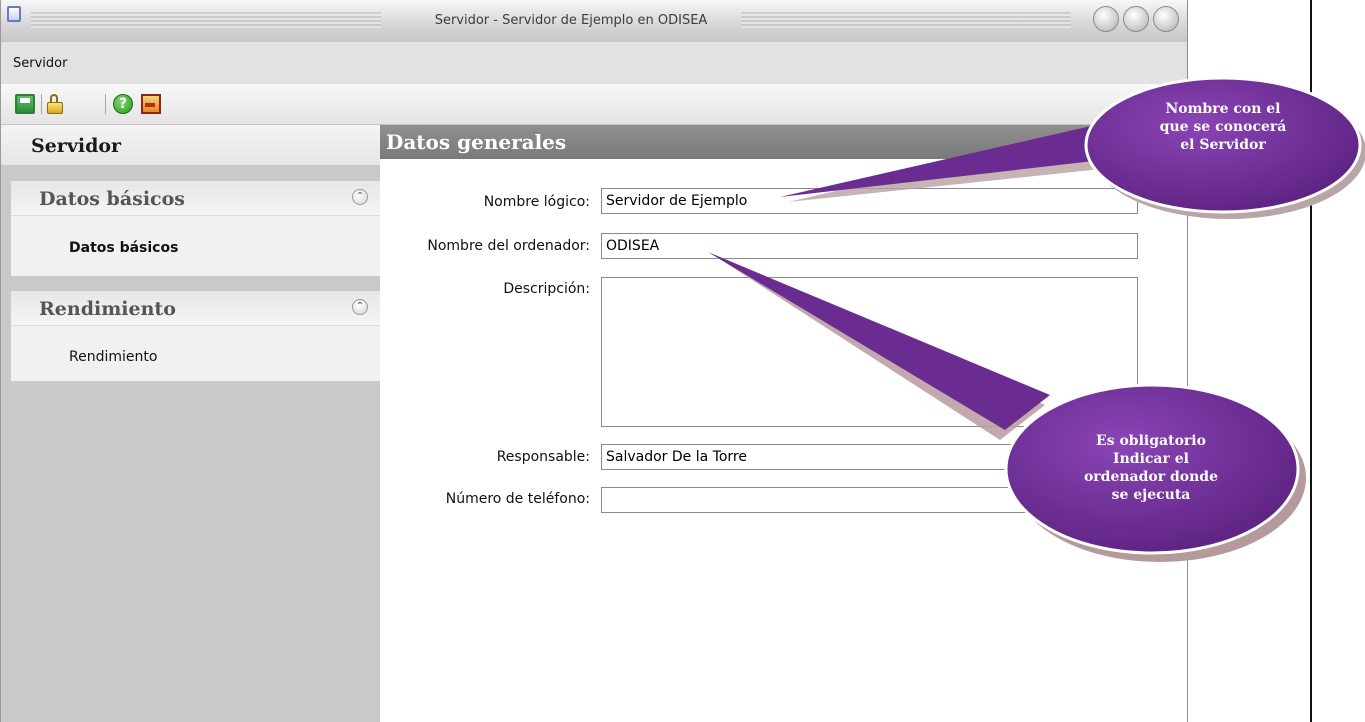 The width and height of the screenshot is (1365, 722). I want to click on callout-line: ordenador donde, so click(1151, 477).